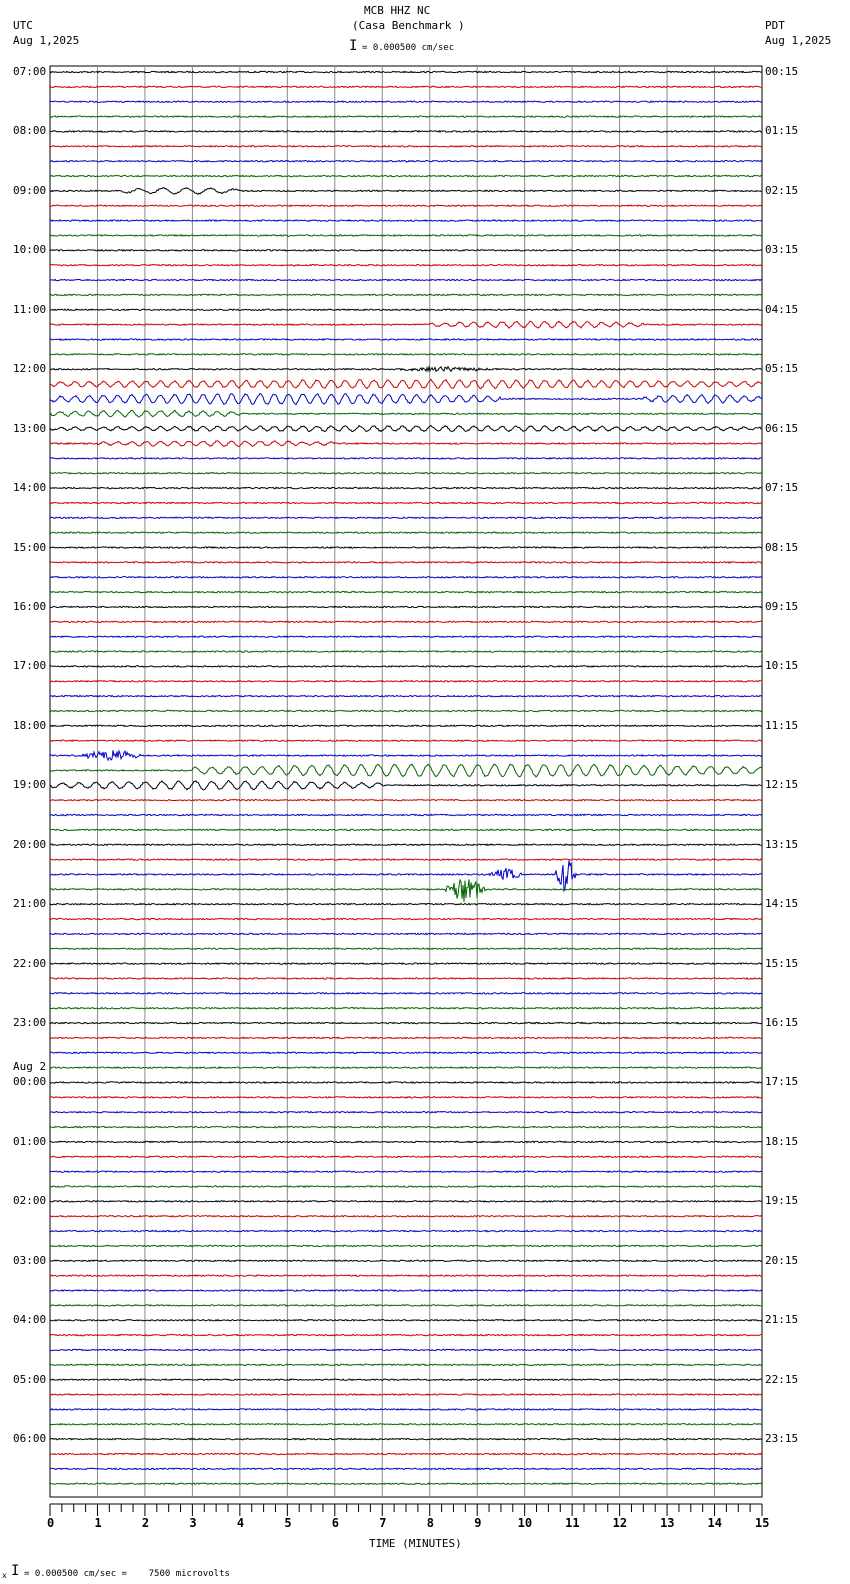 This screenshot has width=850, height=1584. What do you see at coordinates (478, 1523) in the screenshot?
I see `x-tick-label: 9` at bounding box center [478, 1523].